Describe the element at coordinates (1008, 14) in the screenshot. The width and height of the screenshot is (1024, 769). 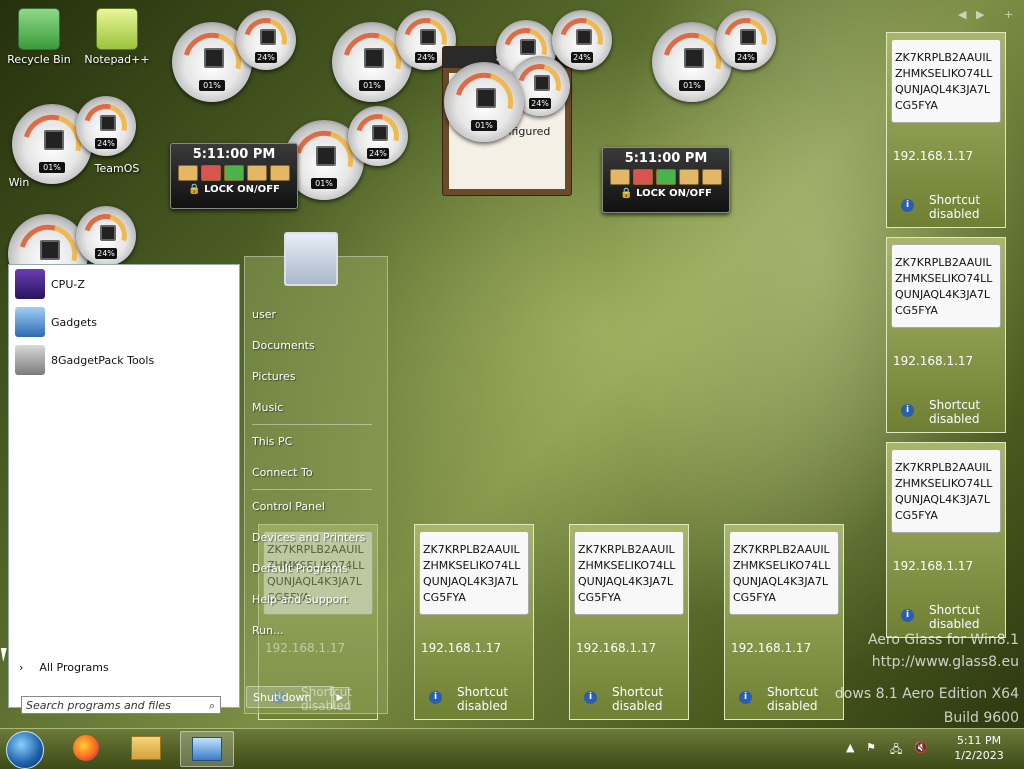
I see `gadget-add-icon: +` at that location.